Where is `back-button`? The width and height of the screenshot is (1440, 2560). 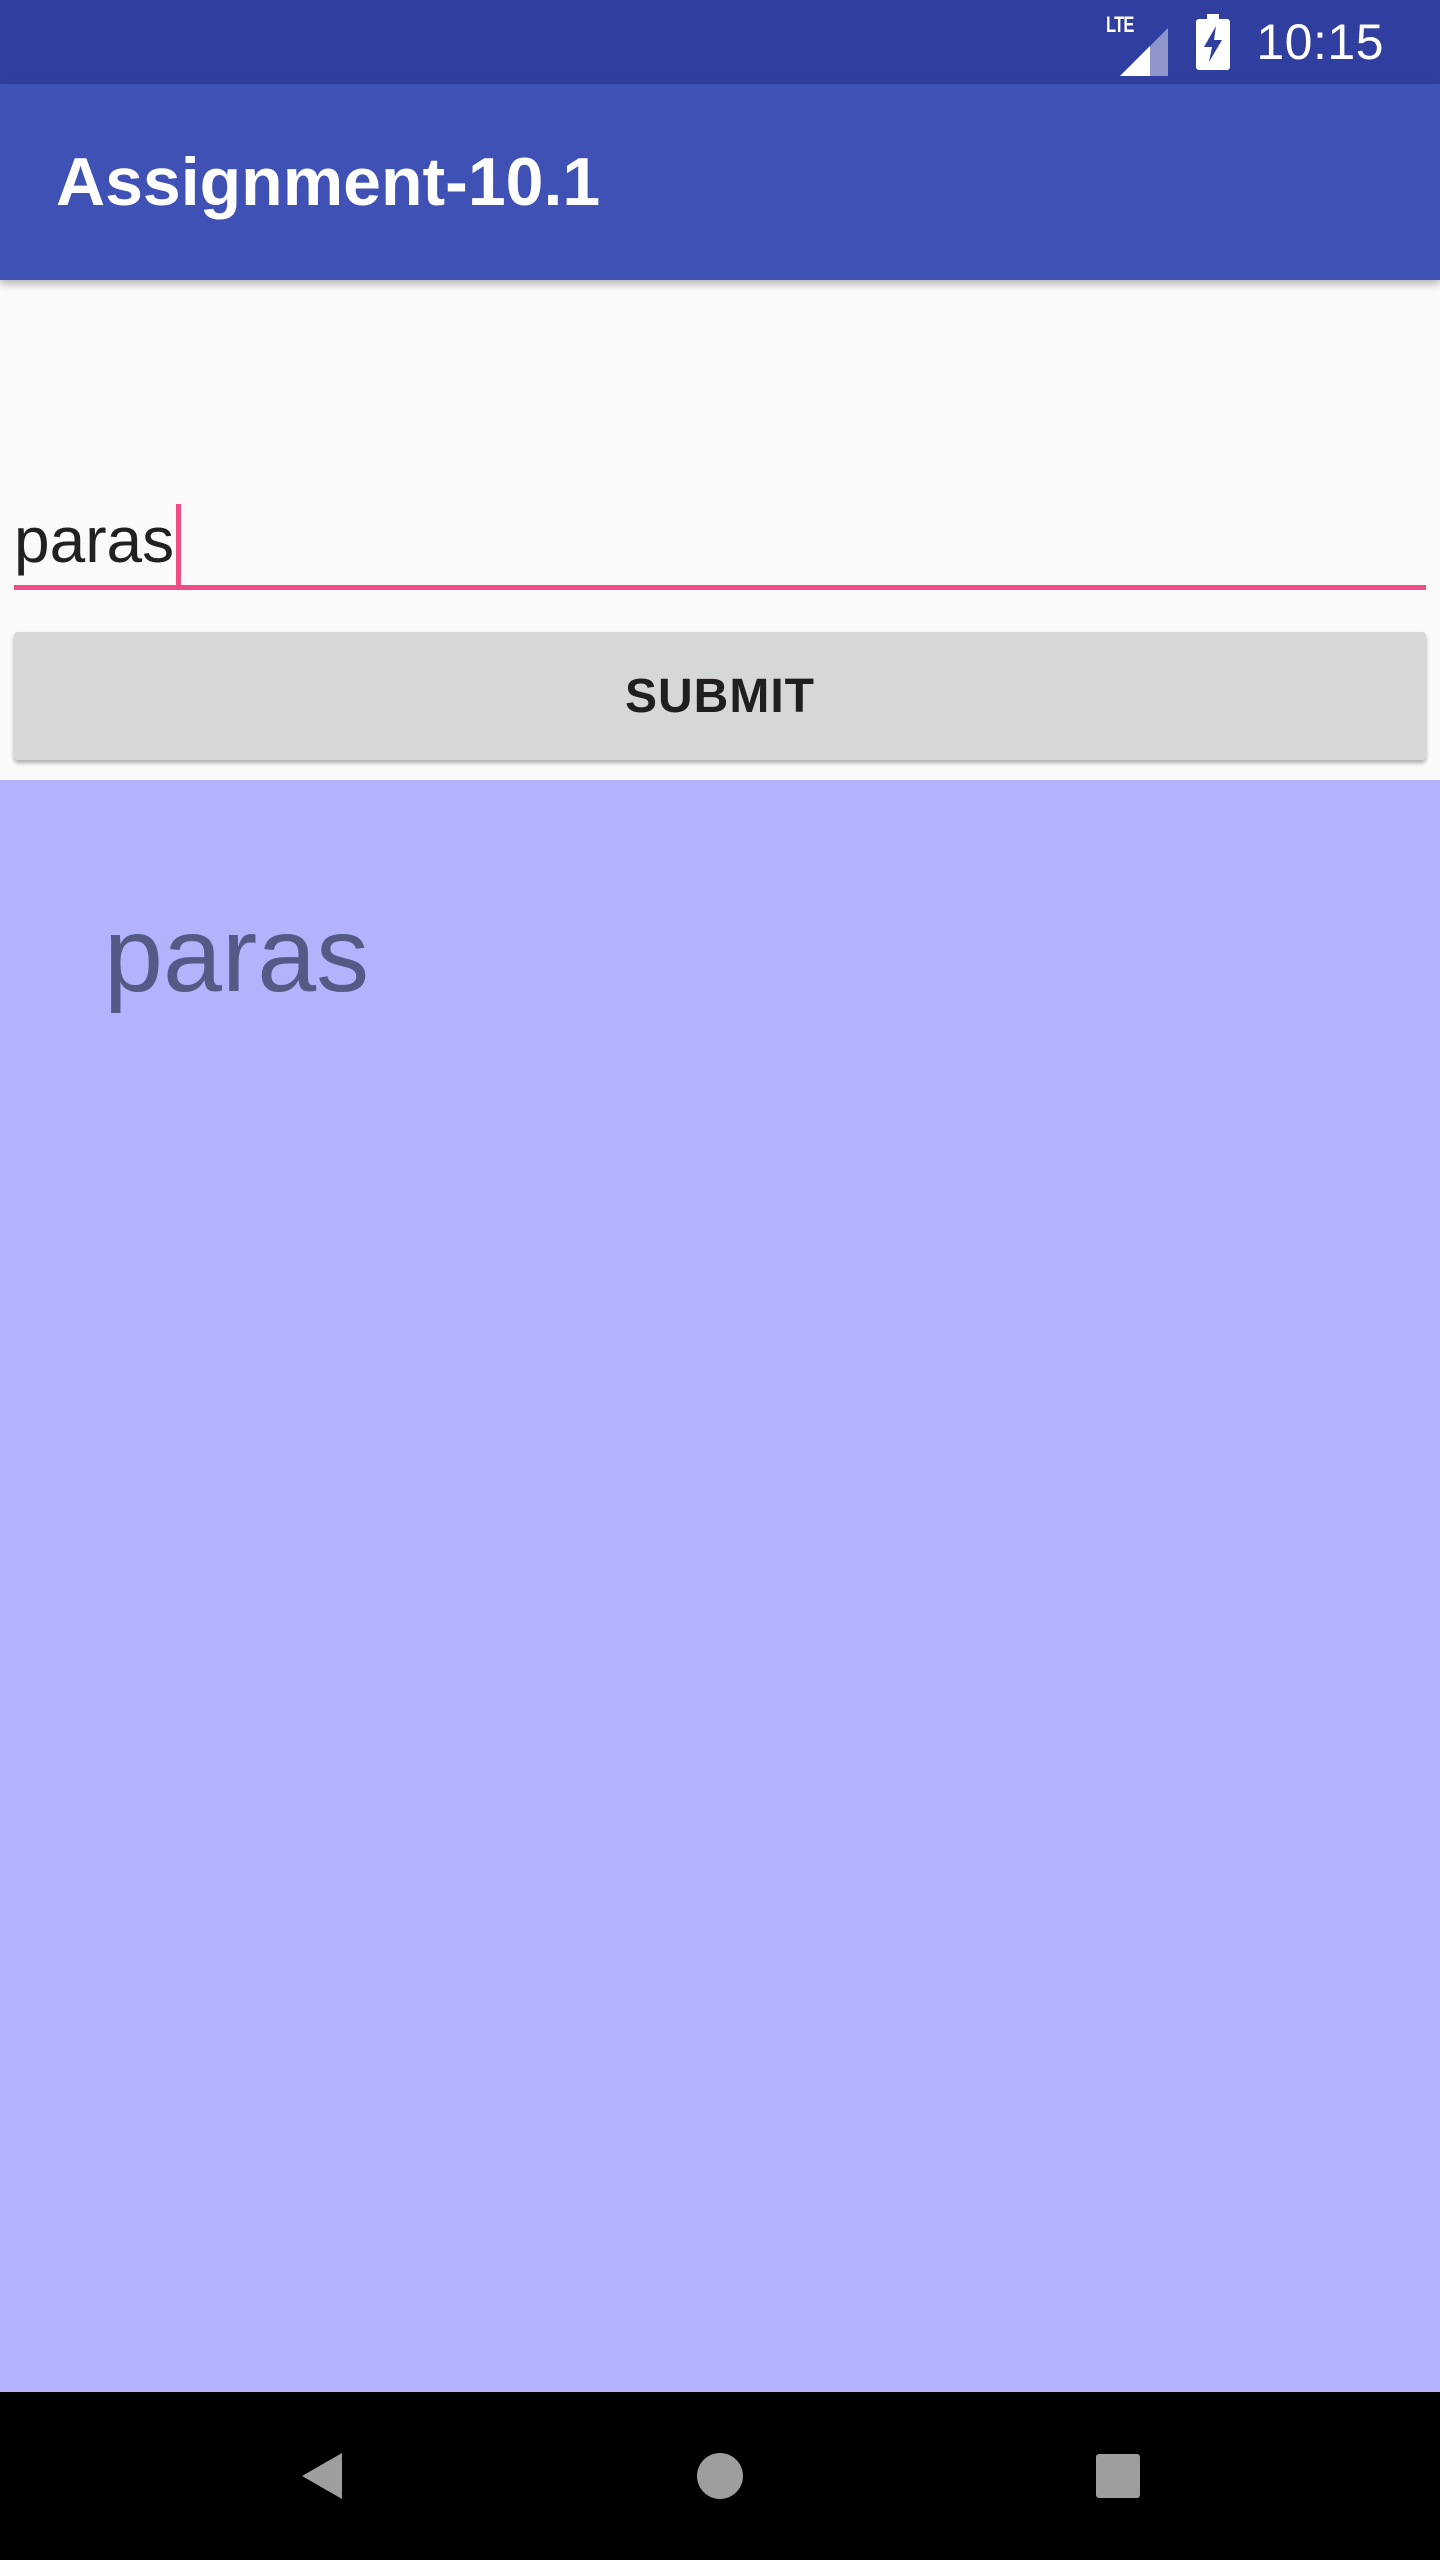 back-button is located at coordinates (322, 2476).